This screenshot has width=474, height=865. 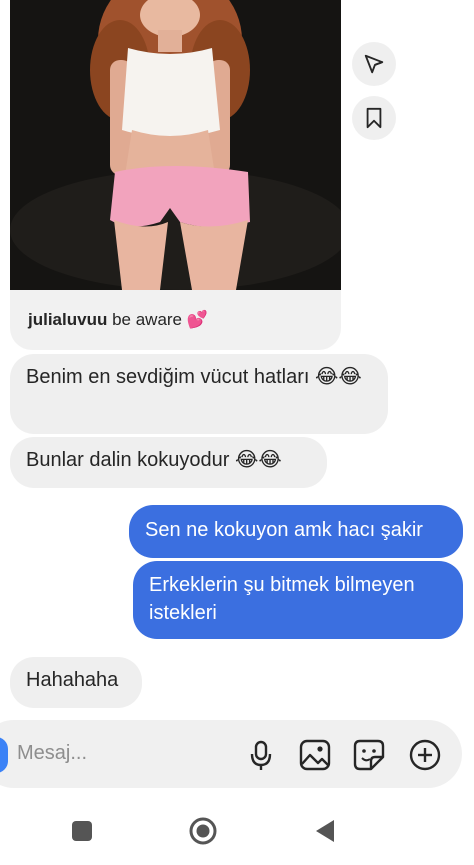 I want to click on message-bubble: Bunlar dalin kokuyodur 😂😂, so click(x=168, y=462).